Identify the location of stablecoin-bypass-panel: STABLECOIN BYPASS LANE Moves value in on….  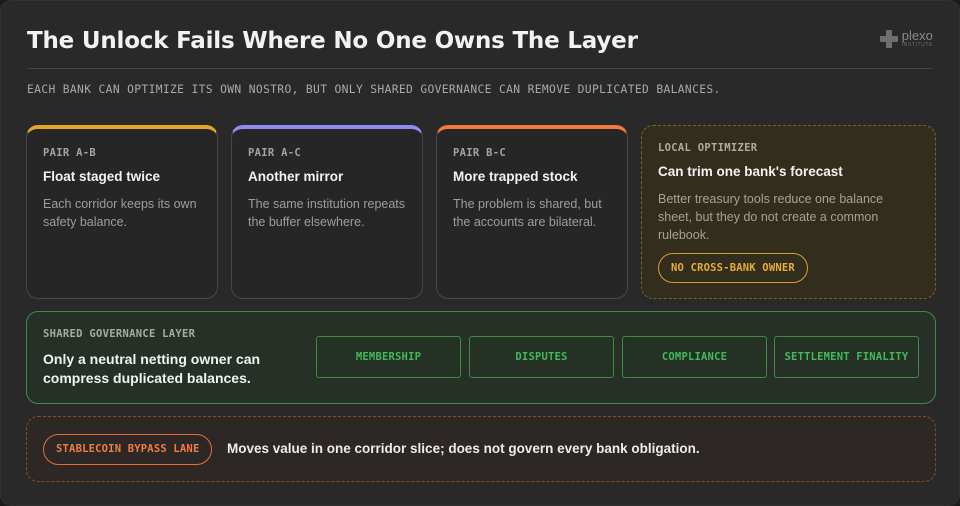
(481, 449).